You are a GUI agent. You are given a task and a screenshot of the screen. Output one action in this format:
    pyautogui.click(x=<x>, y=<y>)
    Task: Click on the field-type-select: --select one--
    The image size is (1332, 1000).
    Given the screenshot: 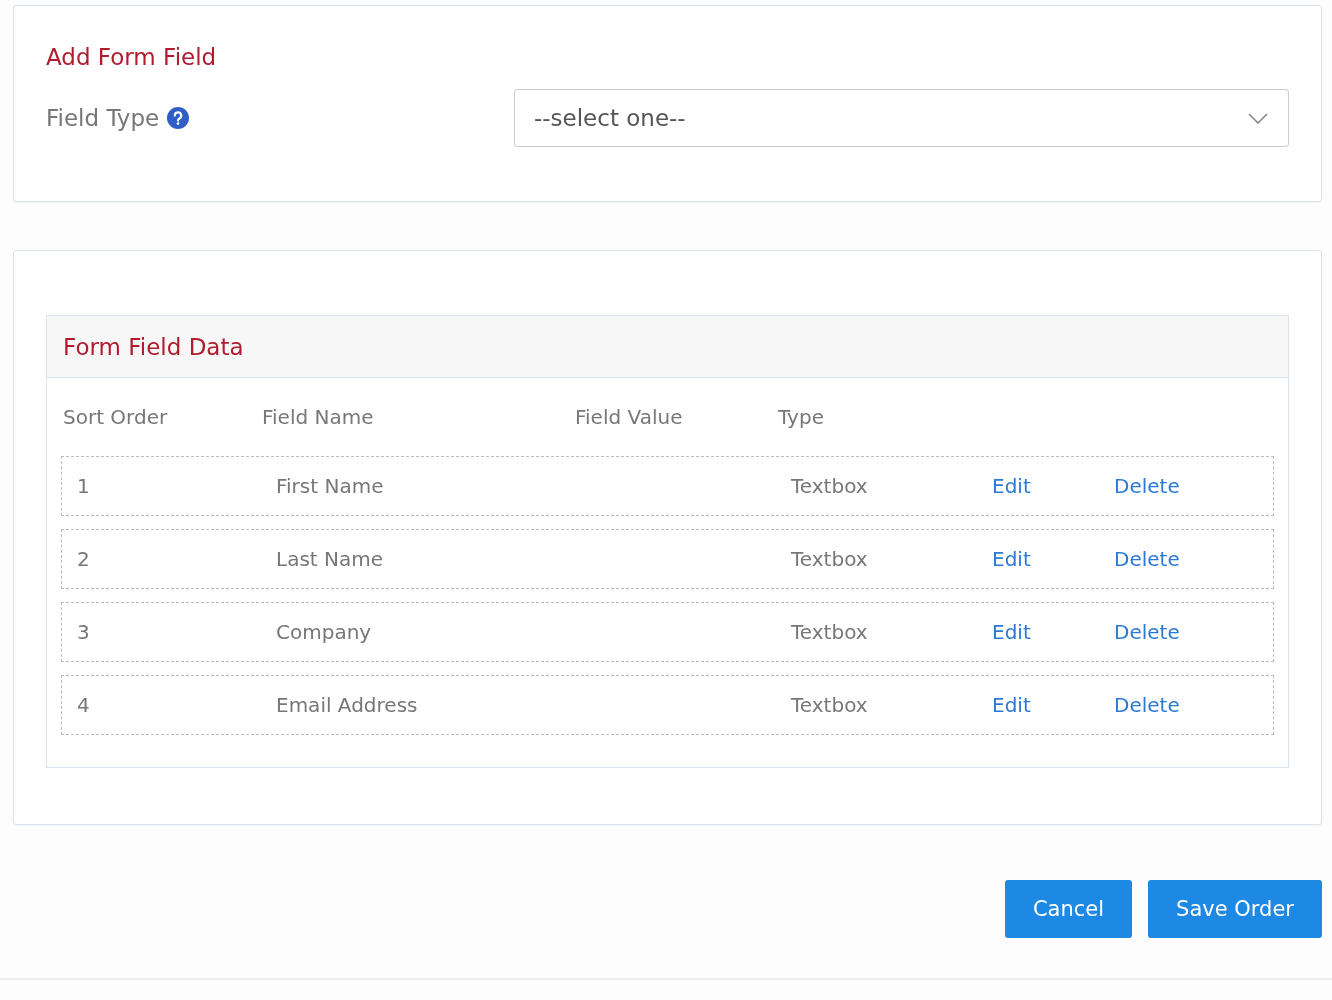 What is the action you would take?
    pyautogui.click(x=901, y=118)
    